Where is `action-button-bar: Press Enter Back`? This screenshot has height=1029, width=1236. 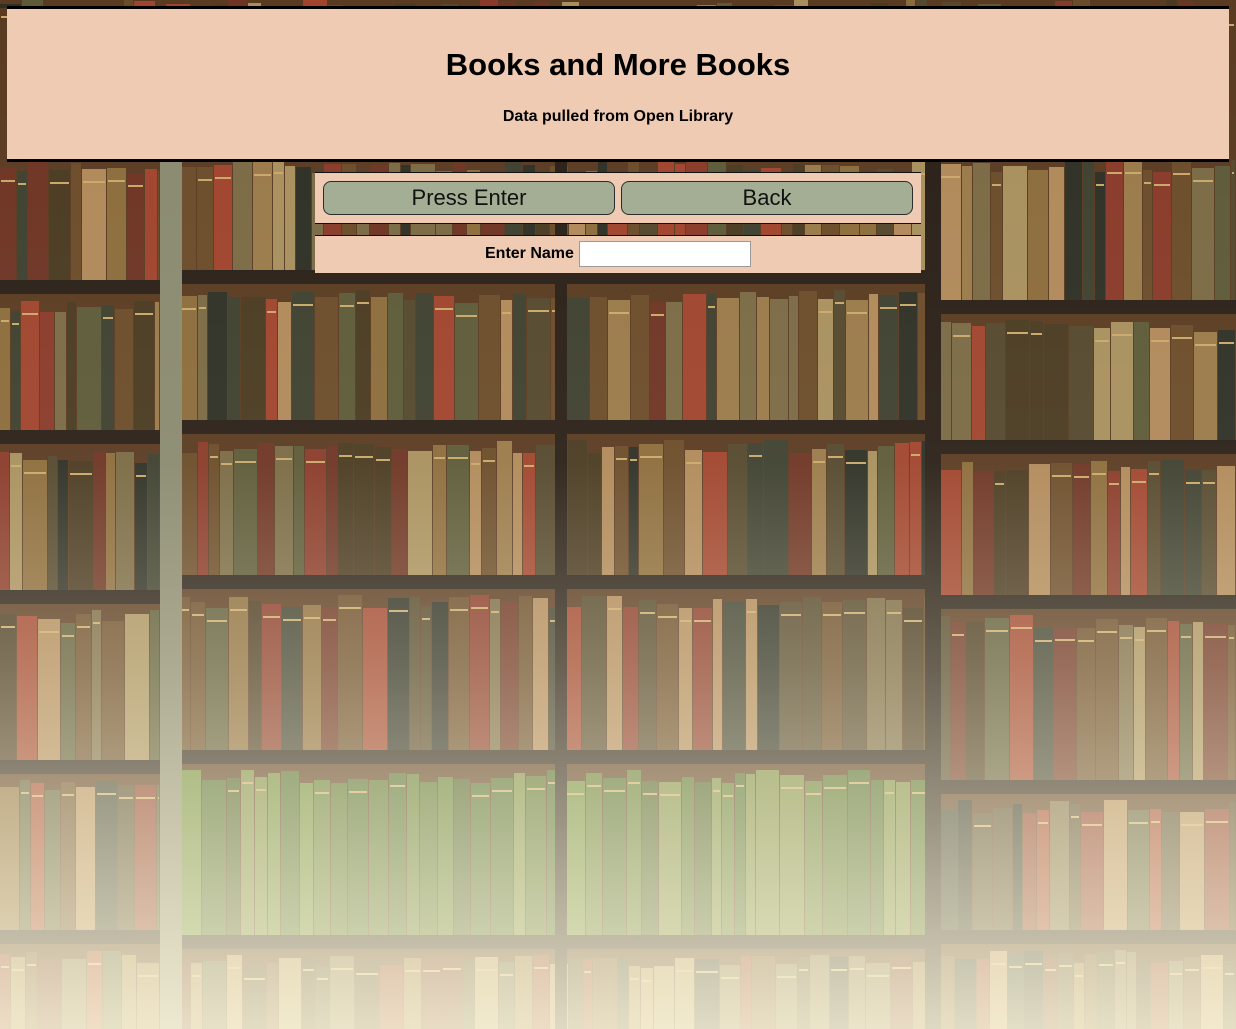
action-button-bar: Press Enter Back is located at coordinates (618, 198).